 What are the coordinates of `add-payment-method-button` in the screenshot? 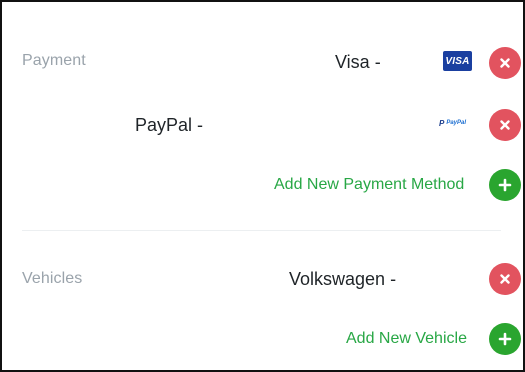 It's located at (505, 185).